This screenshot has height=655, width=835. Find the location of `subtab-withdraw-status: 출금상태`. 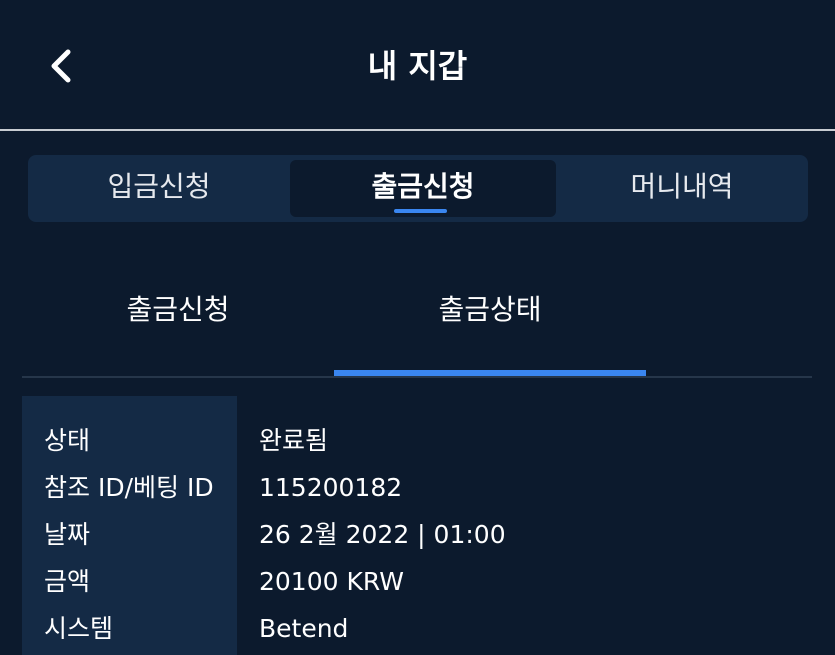

subtab-withdraw-status: 출금상태 is located at coordinates (490, 322).